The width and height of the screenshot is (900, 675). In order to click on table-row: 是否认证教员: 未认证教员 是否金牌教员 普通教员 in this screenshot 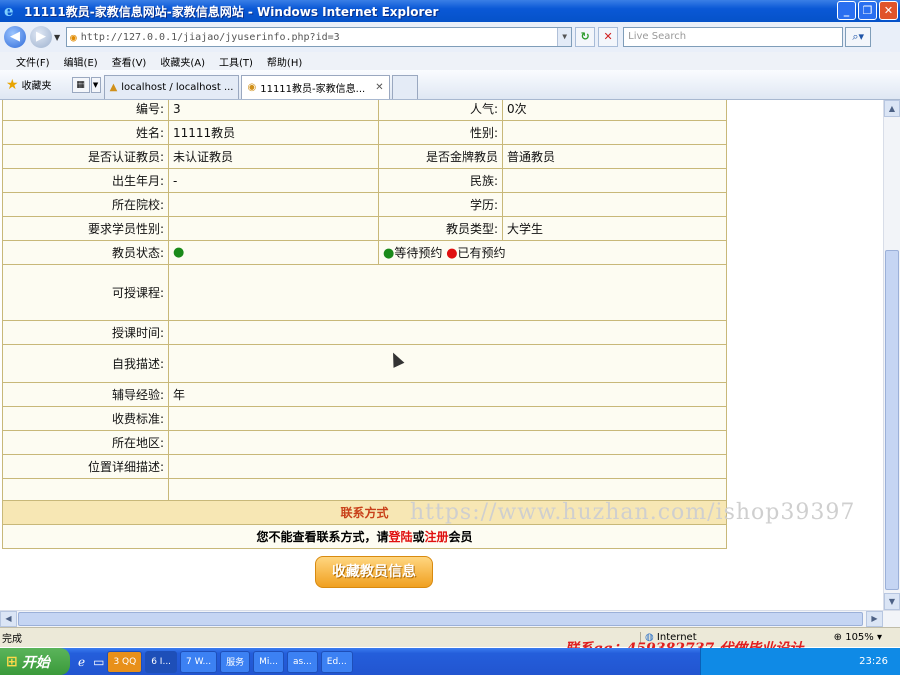, I will do `click(364, 156)`.